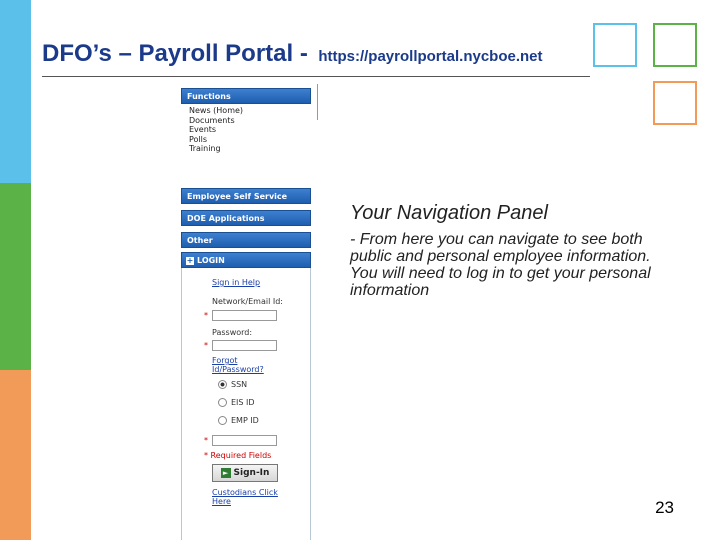 This screenshot has width=720, height=540. I want to click on signin-help-link: Sign in Help, so click(236, 282).